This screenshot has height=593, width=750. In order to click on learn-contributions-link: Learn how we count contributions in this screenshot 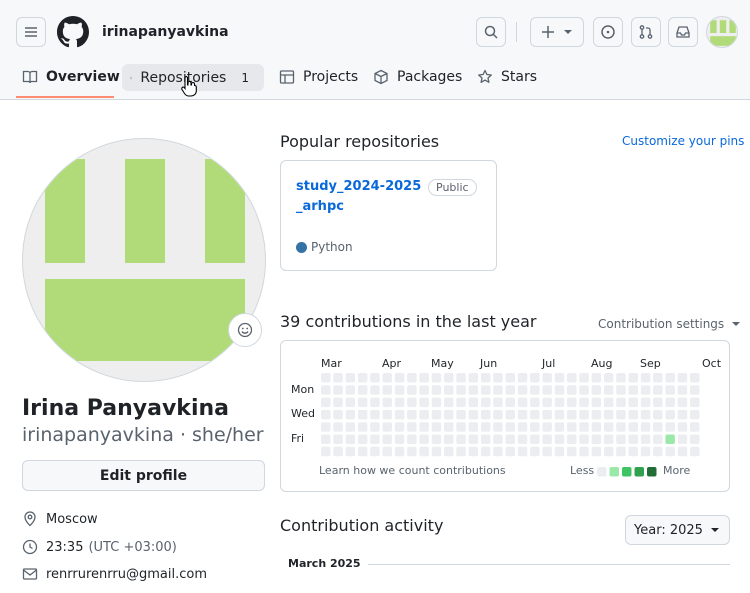, I will do `click(412, 470)`.